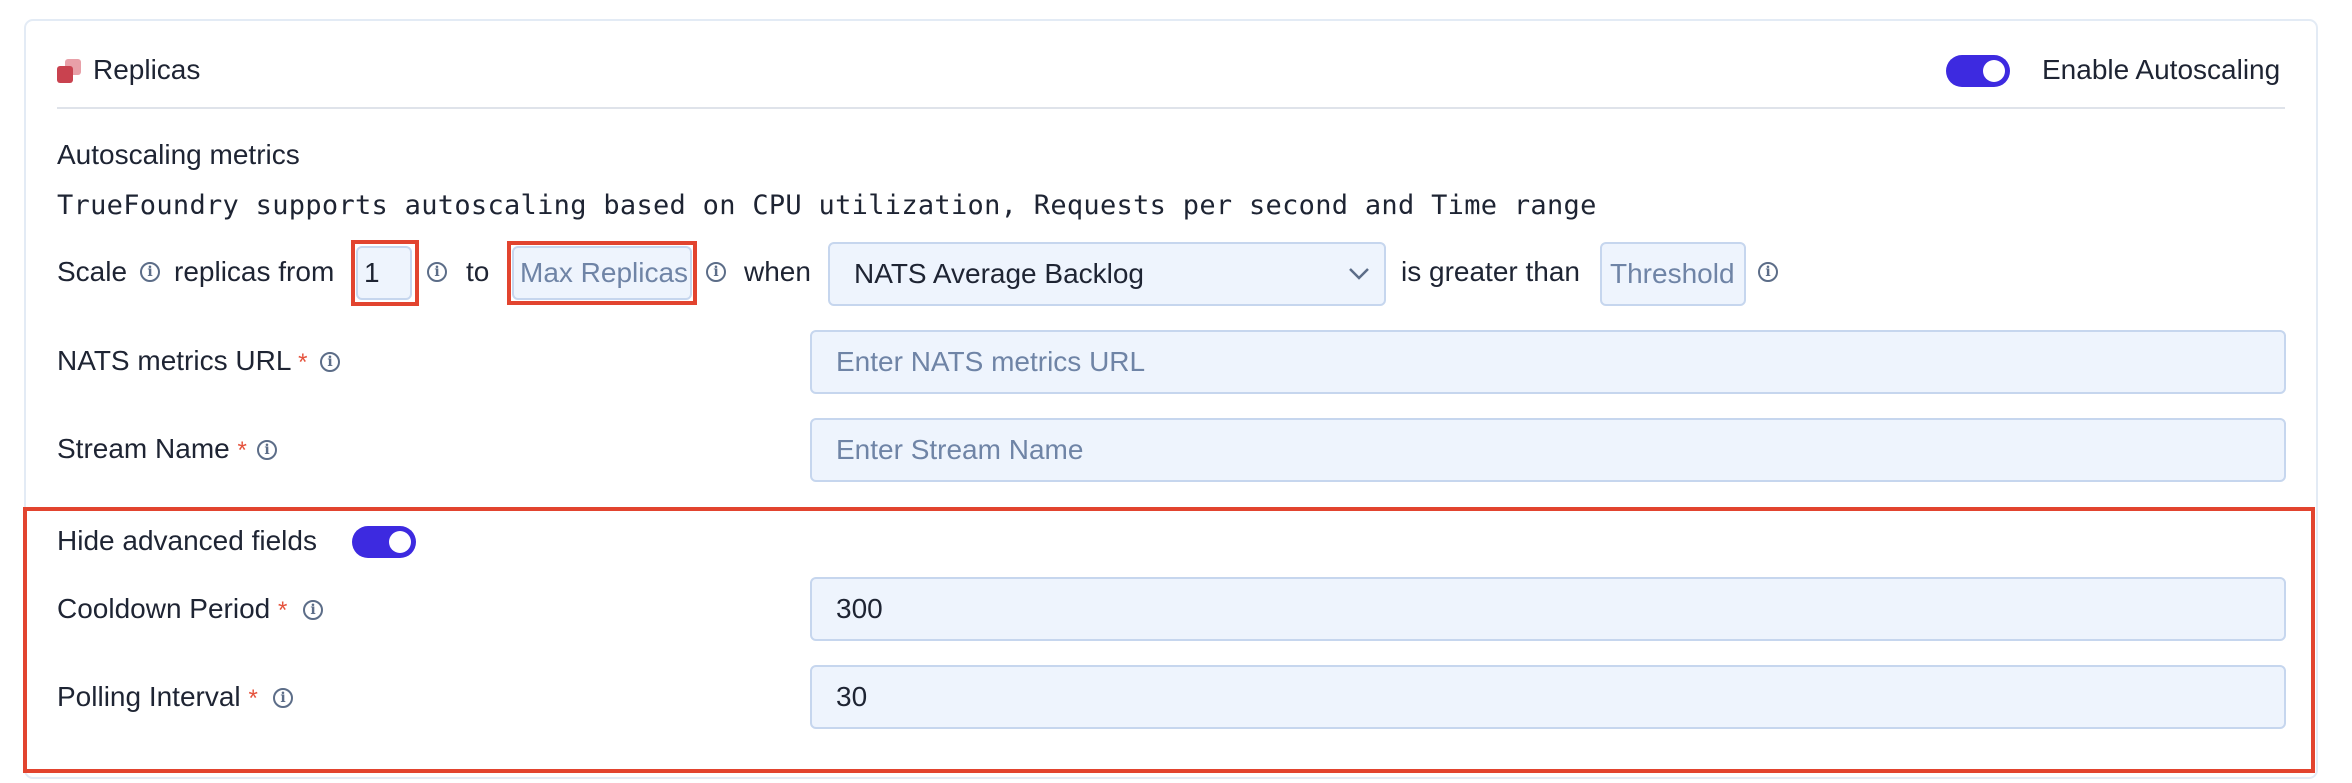 This screenshot has width=2352, height=783. I want to click on replicas-icon, so click(69, 71).